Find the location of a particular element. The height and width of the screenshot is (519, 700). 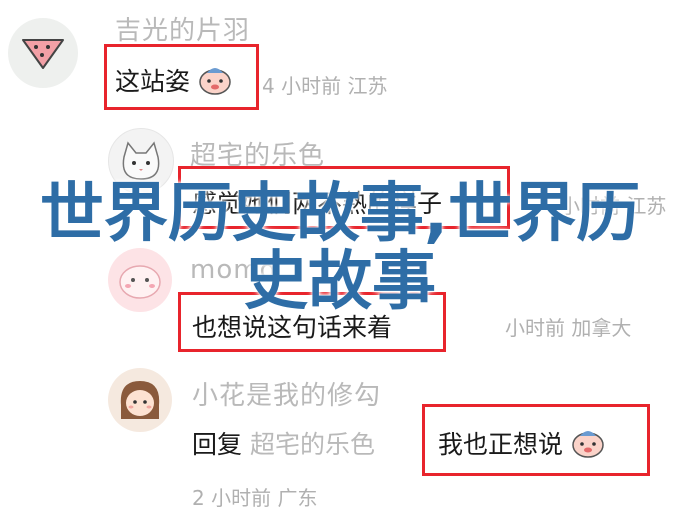

reply-prefix: 回复 is located at coordinates (217, 444).